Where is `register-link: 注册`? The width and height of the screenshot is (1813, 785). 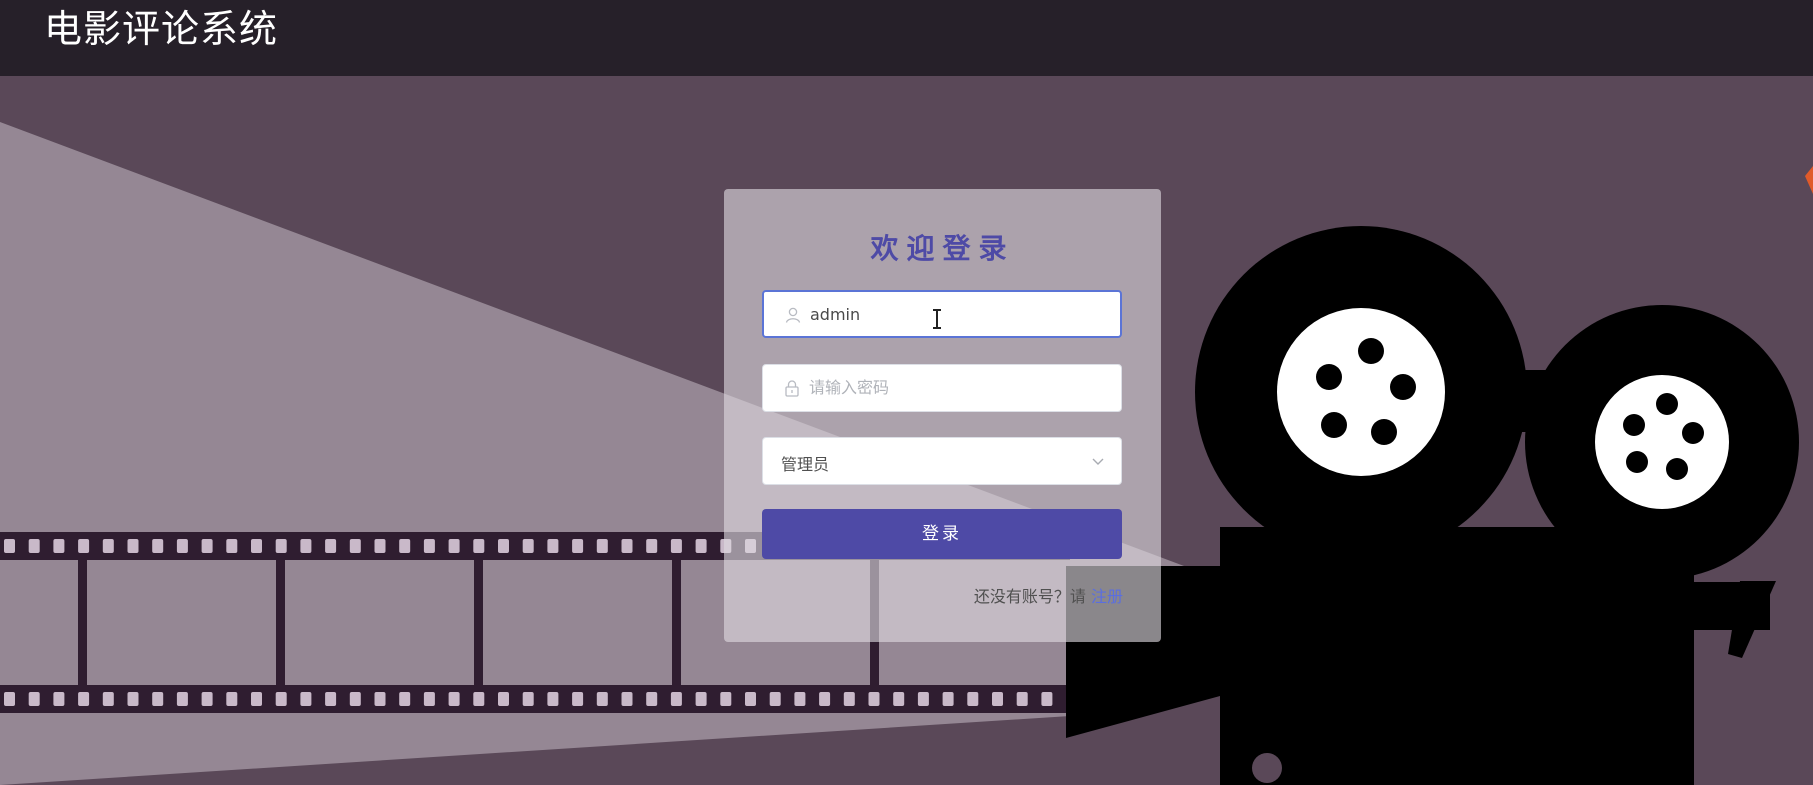
register-link: 注册 is located at coordinates (1107, 596).